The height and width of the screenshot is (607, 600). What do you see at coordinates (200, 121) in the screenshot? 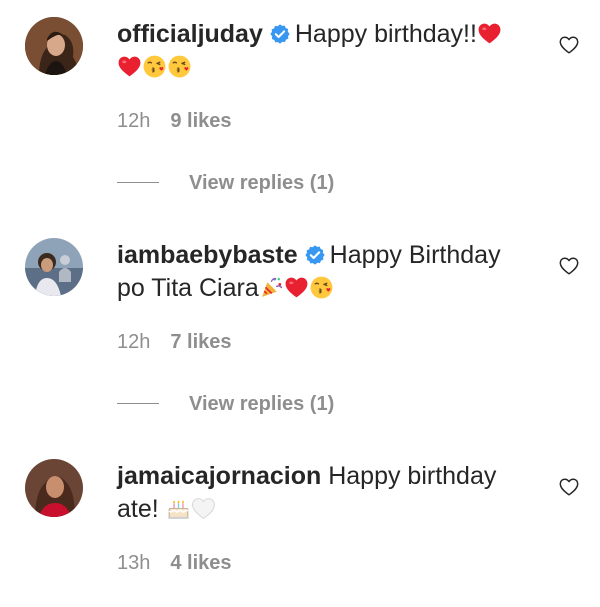
I see `comment-likes: 9 likes` at bounding box center [200, 121].